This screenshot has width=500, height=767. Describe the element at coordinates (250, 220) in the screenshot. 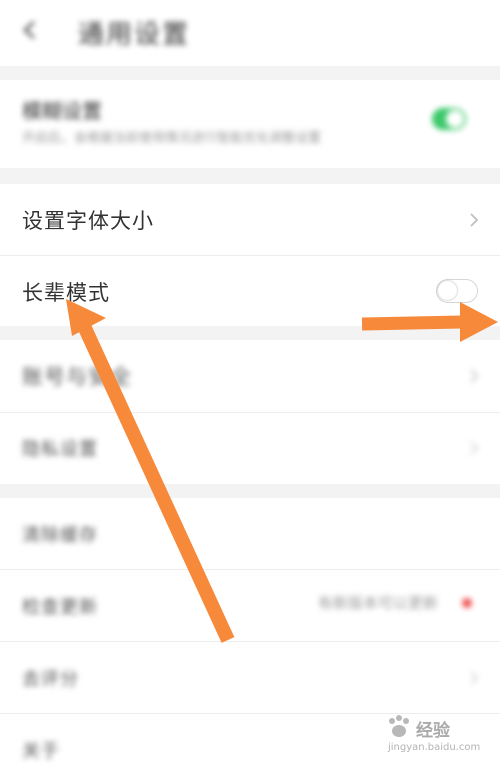

I see `font-size-row: 设置字体大小` at that location.